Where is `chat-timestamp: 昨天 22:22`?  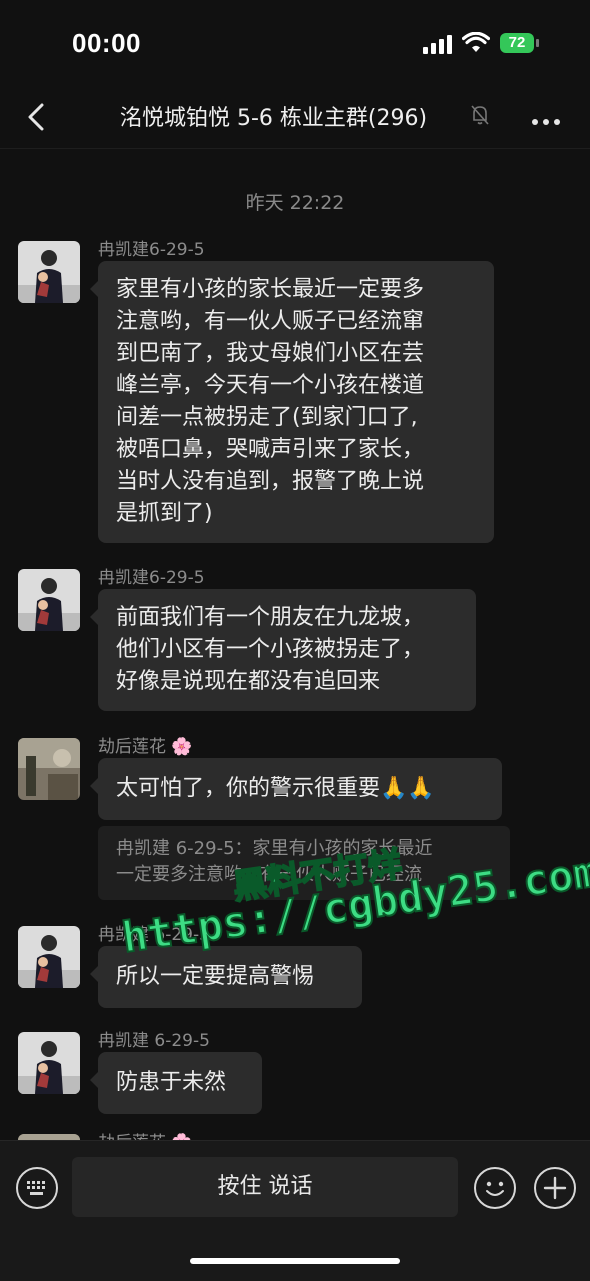
chat-timestamp: 昨天 22:22 is located at coordinates (295, 203).